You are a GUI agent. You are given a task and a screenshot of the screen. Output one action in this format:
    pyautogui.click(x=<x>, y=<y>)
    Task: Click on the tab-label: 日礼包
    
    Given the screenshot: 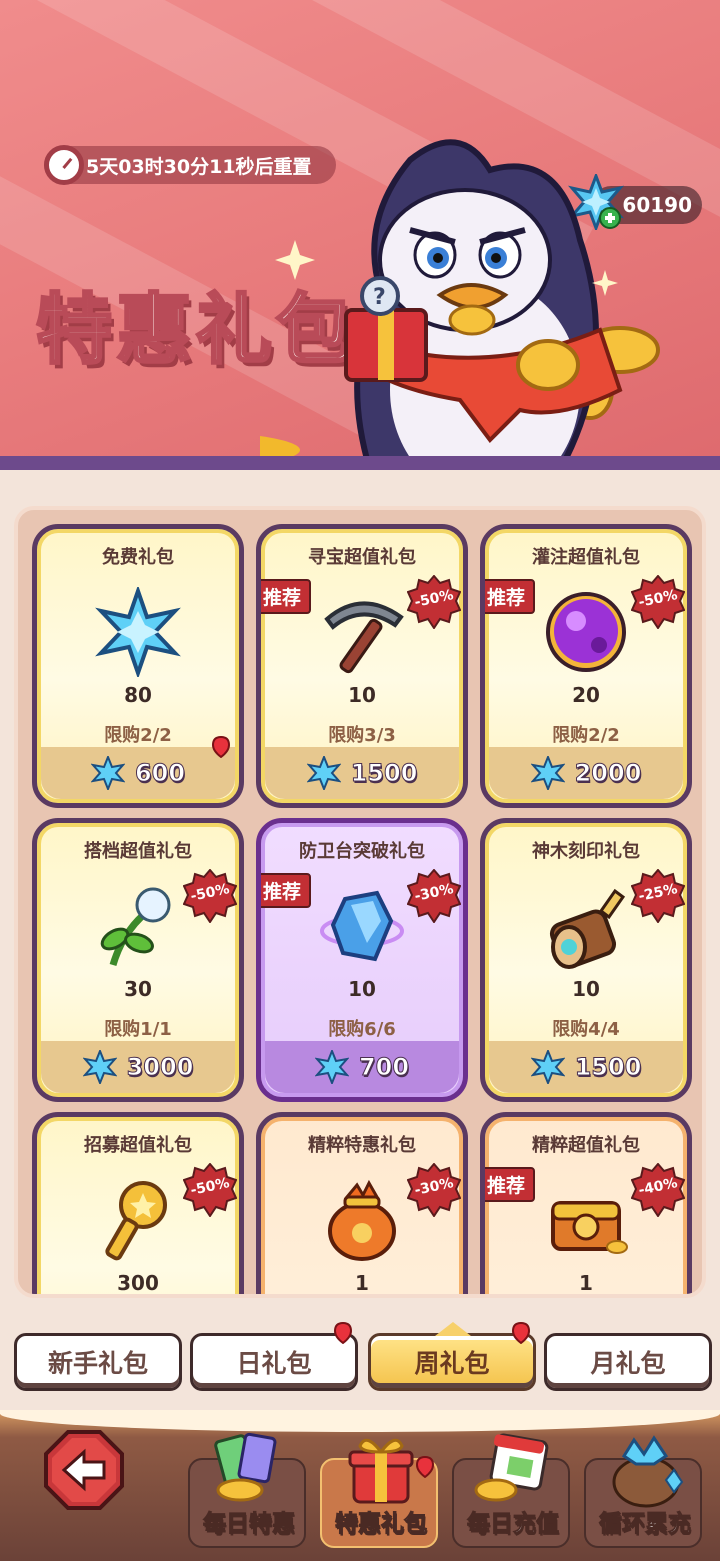 What is the action you would take?
    pyautogui.click(x=274, y=1363)
    